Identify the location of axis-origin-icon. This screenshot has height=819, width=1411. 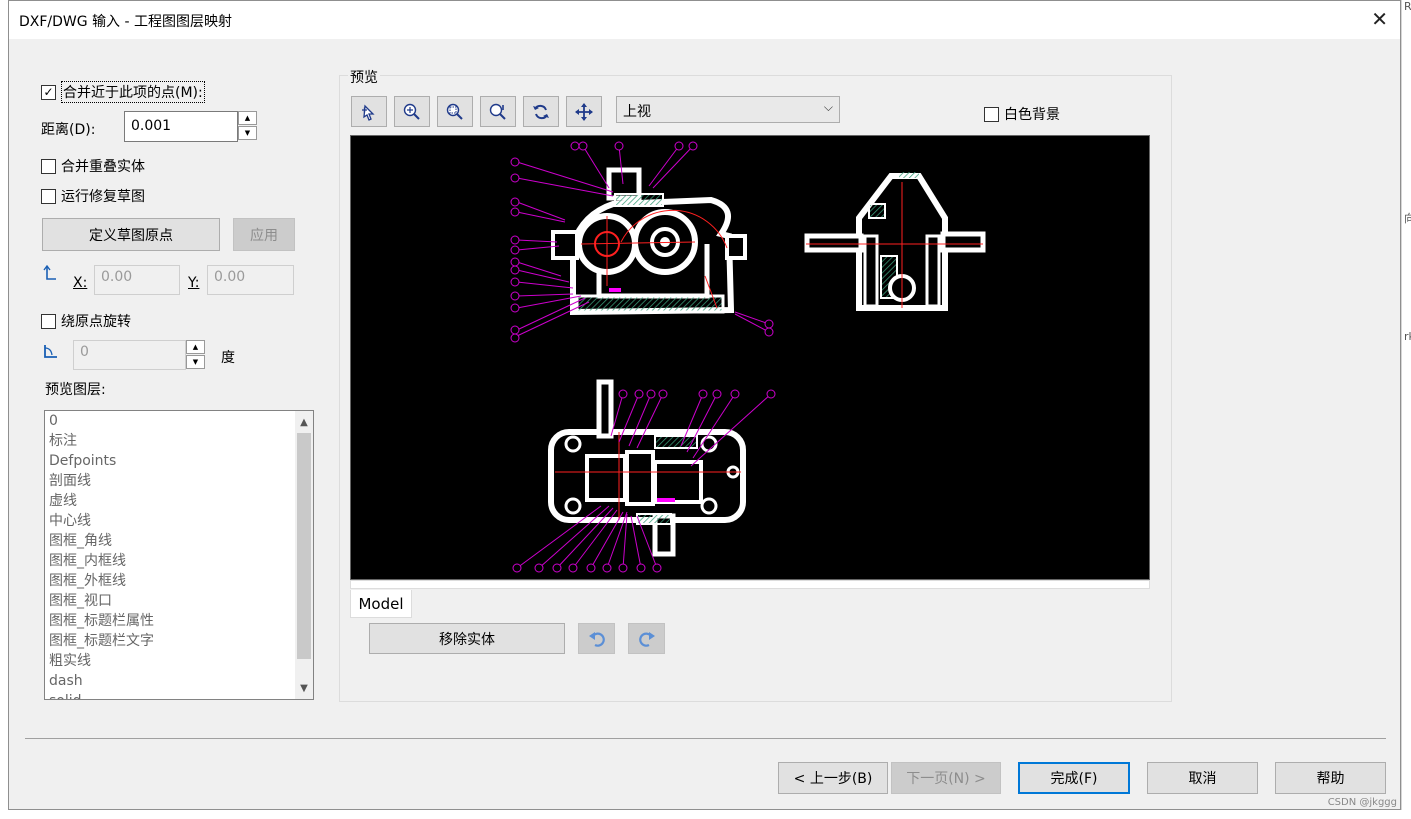
(50, 275).